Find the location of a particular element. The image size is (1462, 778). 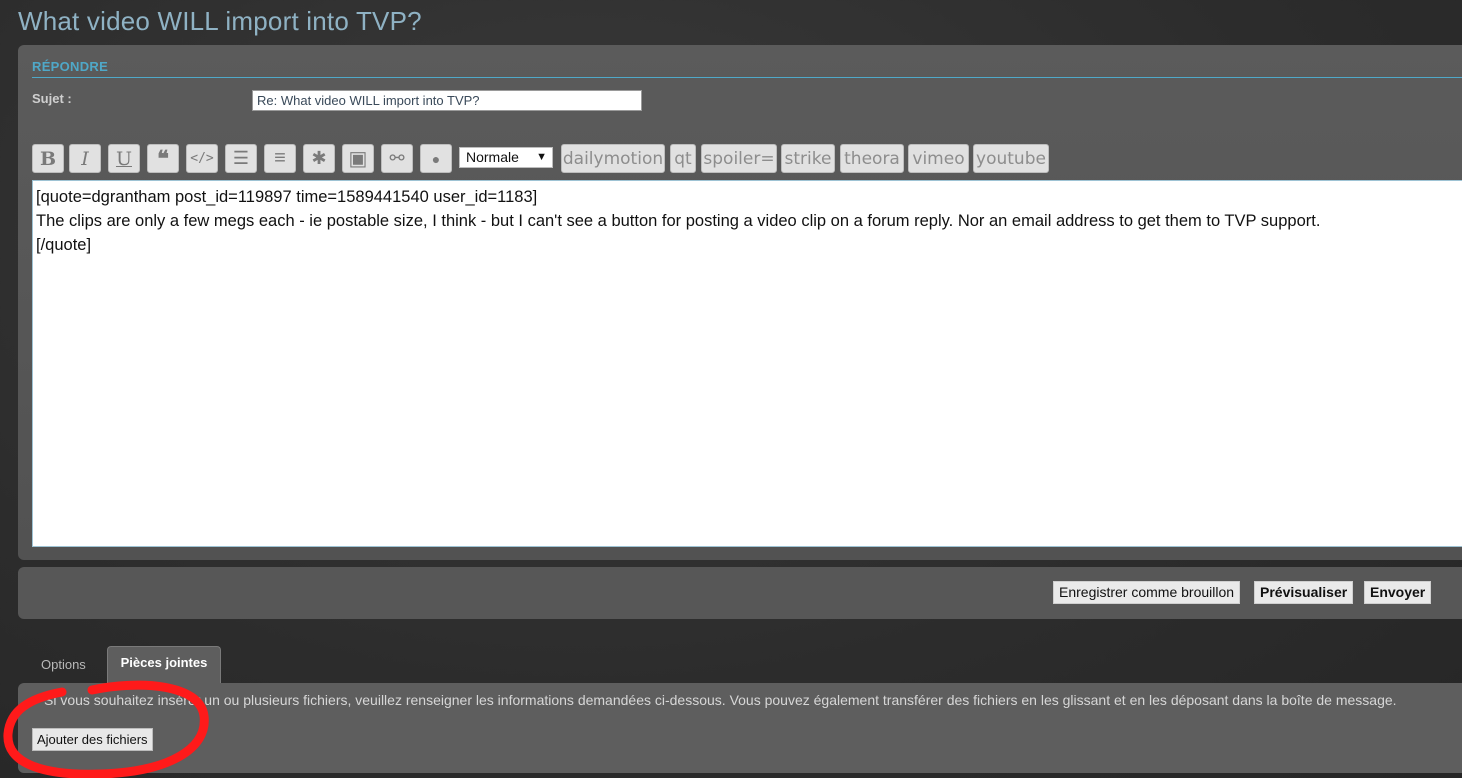

tag-button-theora: theora is located at coordinates (872, 158).